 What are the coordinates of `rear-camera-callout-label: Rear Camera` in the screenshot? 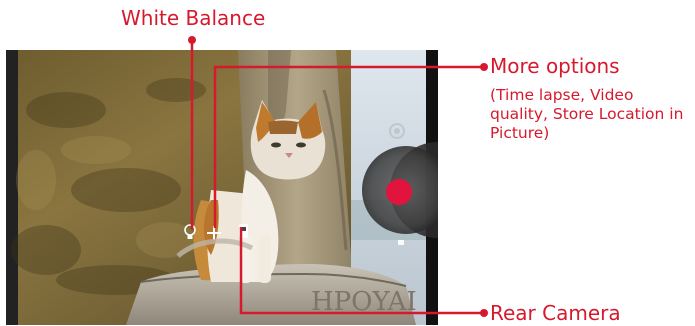 It's located at (555, 313).